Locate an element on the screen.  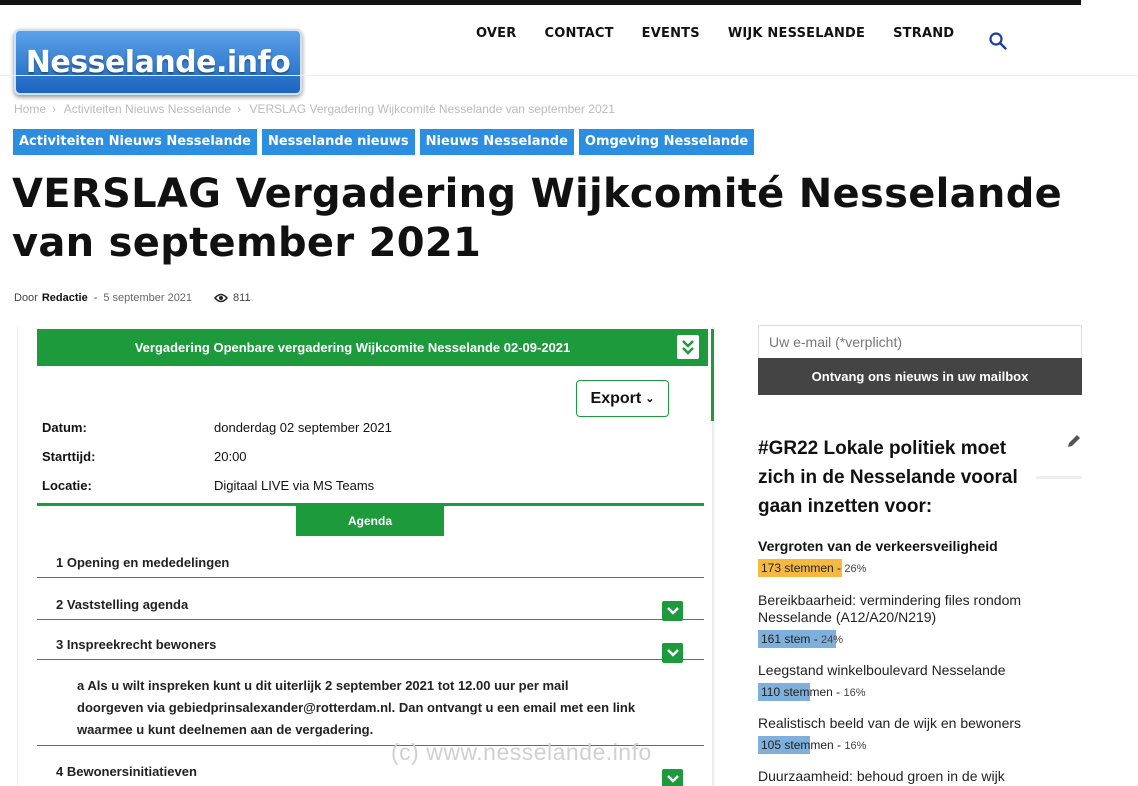
agenda-item-label: 2 Vaststelling agenda is located at coordinates (122, 604).